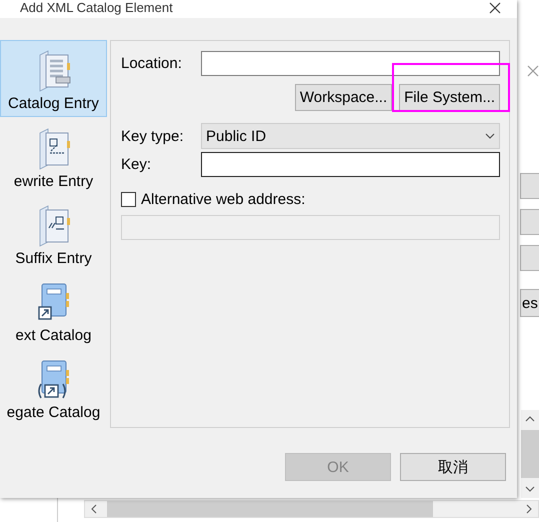 Image resolution: width=539 pixels, height=522 pixels. I want to click on key-label: Key:, so click(136, 164).